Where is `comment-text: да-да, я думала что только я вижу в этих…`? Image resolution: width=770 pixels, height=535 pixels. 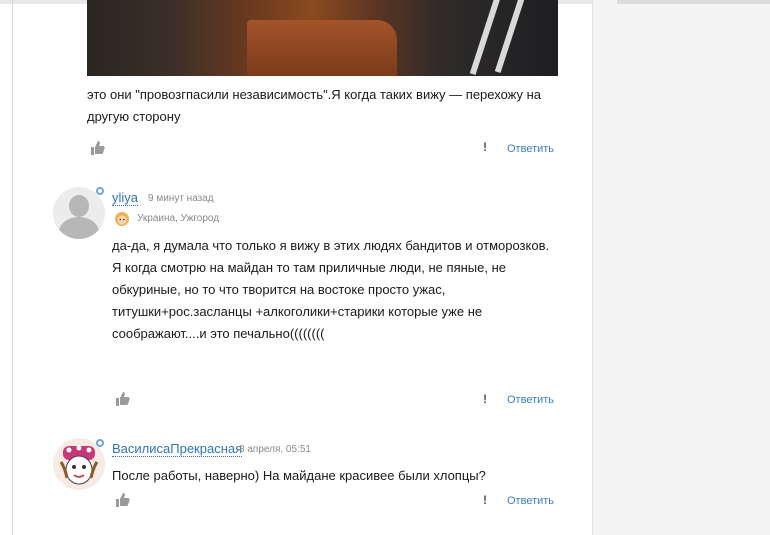
comment-text: да-да, я думала что только я вижу в этих… is located at coordinates (331, 289).